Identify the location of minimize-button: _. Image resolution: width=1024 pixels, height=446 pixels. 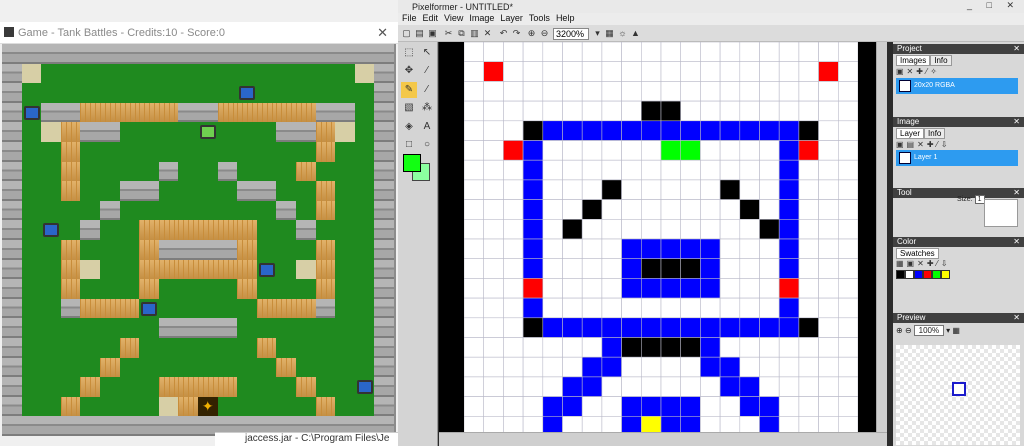
(972, 5).